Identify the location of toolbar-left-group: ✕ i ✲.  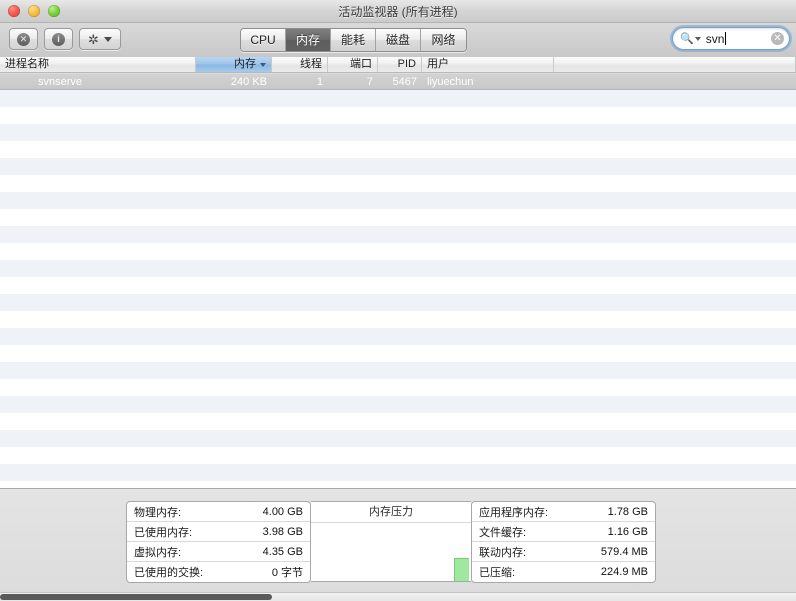
(65, 39).